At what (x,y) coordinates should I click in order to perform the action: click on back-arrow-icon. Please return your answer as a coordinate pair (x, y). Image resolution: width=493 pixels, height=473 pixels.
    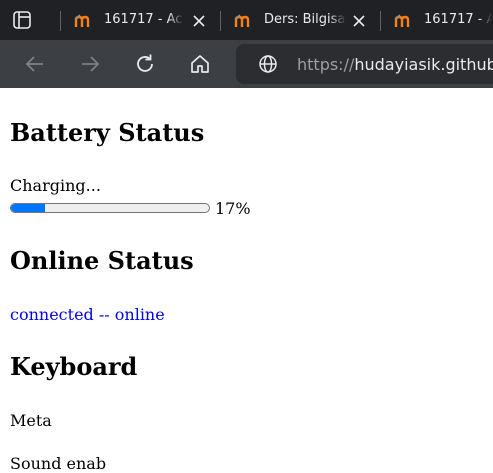
    Looking at the image, I should click on (35, 64).